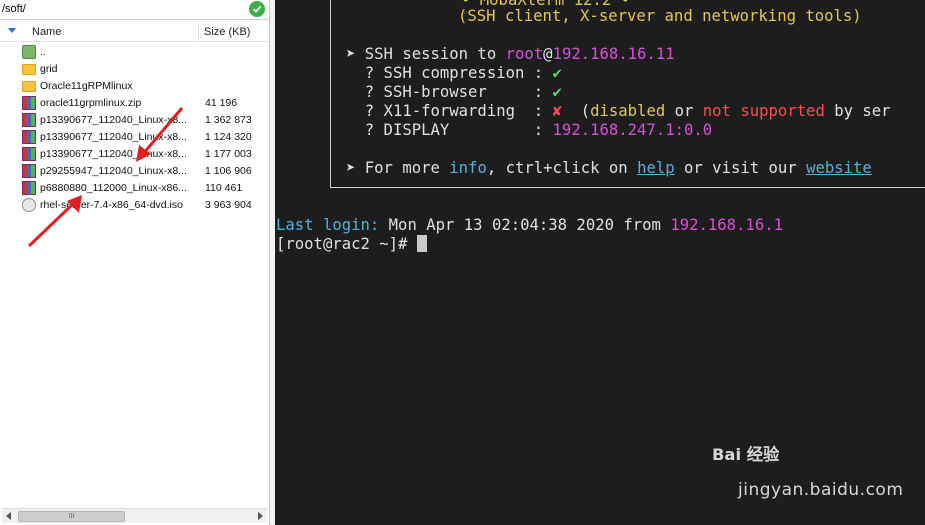 The image size is (925, 525). What do you see at coordinates (684, 111) in the screenshot?
I see `x11-or: or` at bounding box center [684, 111].